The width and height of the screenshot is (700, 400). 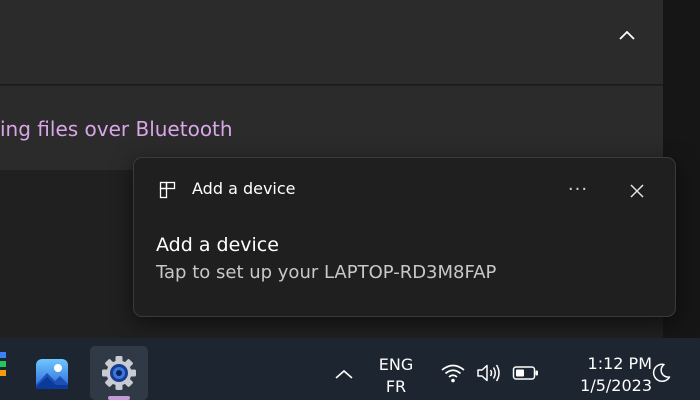 I want to click on notification-body: Tap to set up your LAPTOP-RD3M8FAP, so click(x=326, y=272).